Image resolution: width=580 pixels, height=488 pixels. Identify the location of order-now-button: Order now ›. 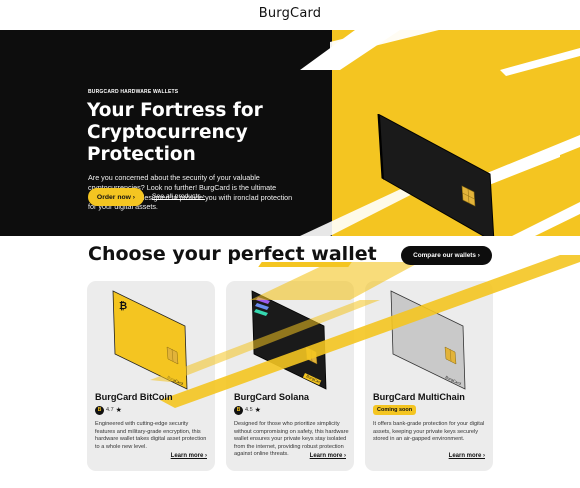
(116, 197).